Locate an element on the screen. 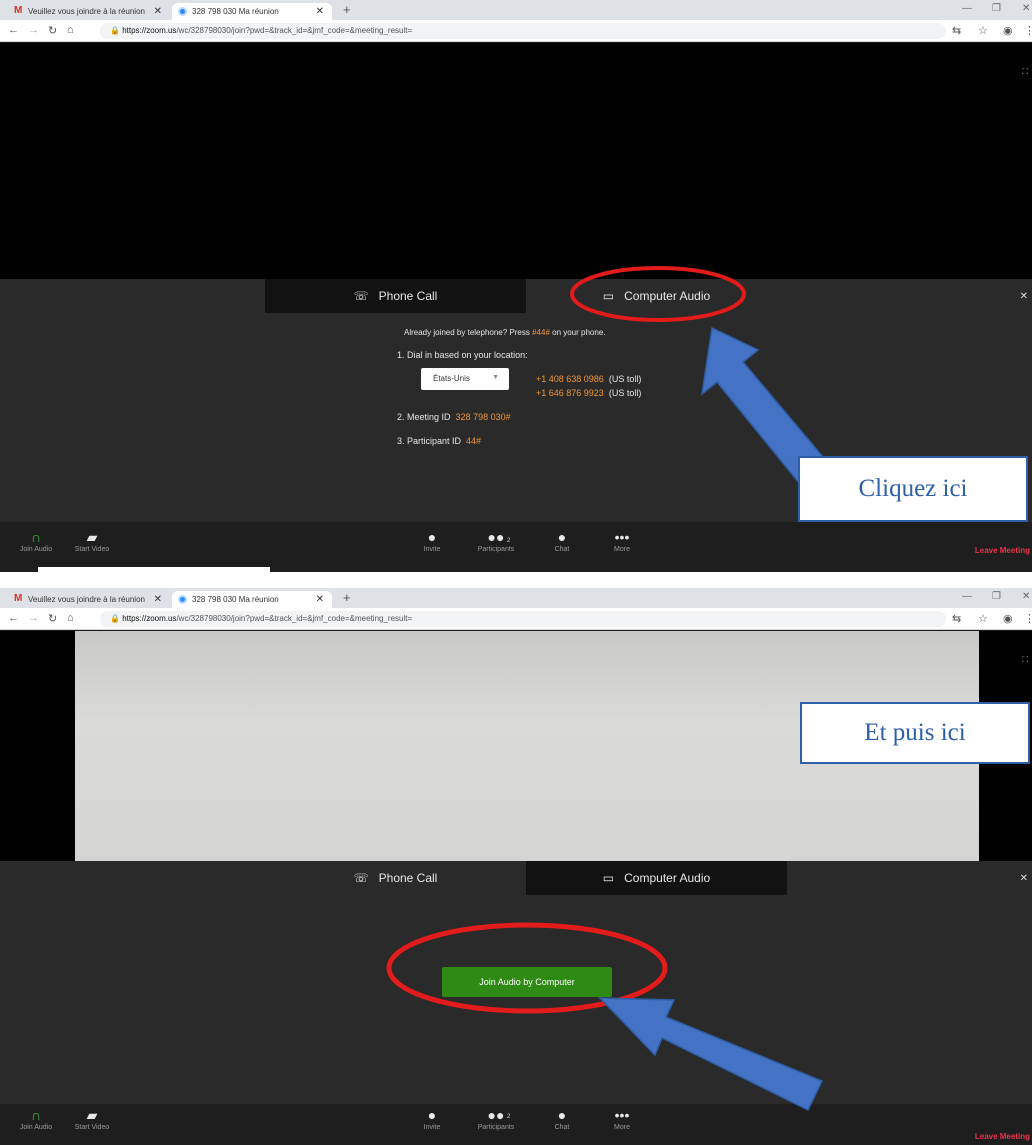 The image size is (1032, 1145). tab-title: 328 798 030 Ma réunion is located at coordinates (235, 11).